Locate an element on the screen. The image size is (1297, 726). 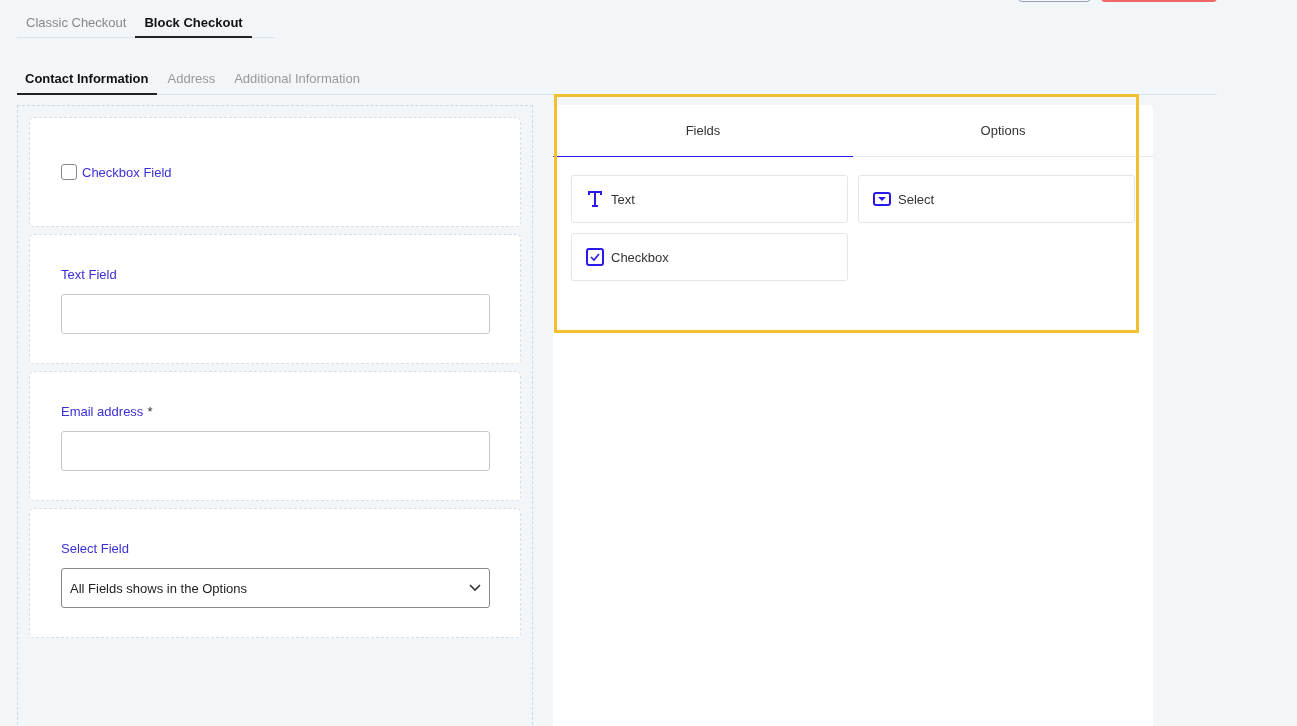
checkbox-icon is located at coordinates (595, 257).